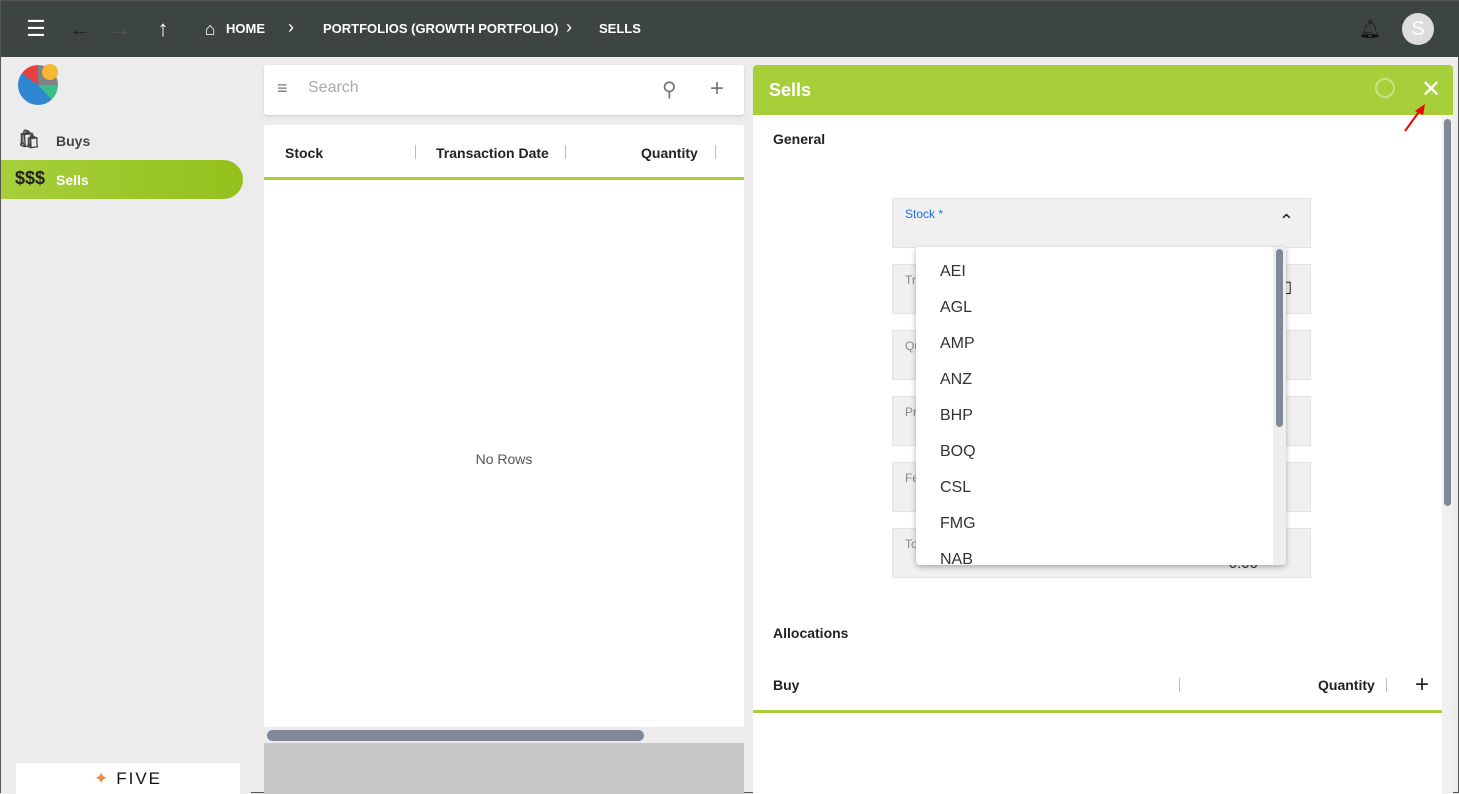 The height and width of the screenshot is (794, 1459). What do you see at coordinates (953, 272) in the screenshot?
I see `dropdown-option: AEI` at bounding box center [953, 272].